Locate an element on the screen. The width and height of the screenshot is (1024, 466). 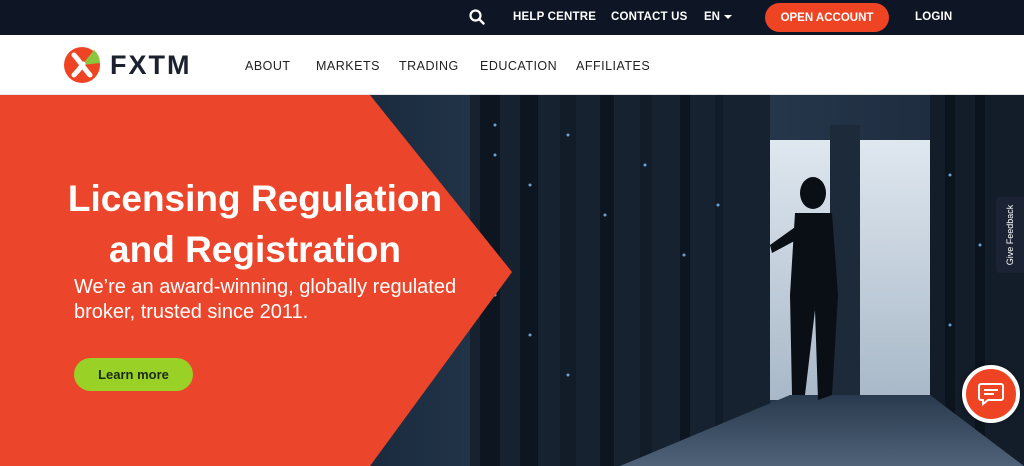
give-feedback-label: Give Feedback is located at coordinates (1010, 235).